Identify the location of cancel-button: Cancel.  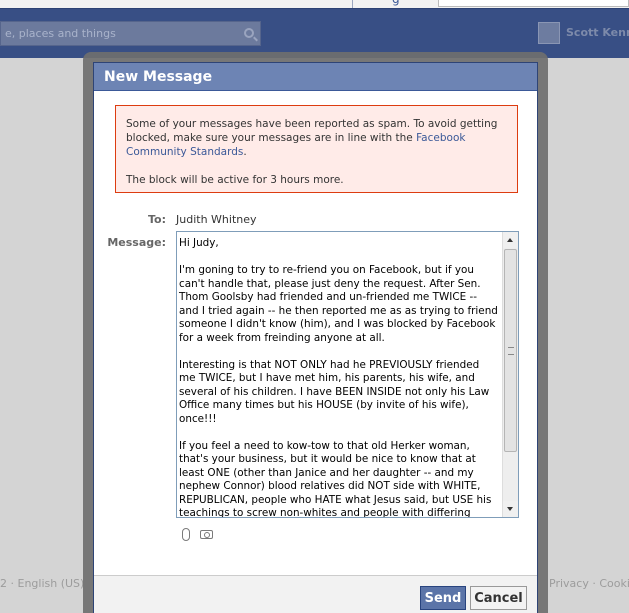
(498, 598).